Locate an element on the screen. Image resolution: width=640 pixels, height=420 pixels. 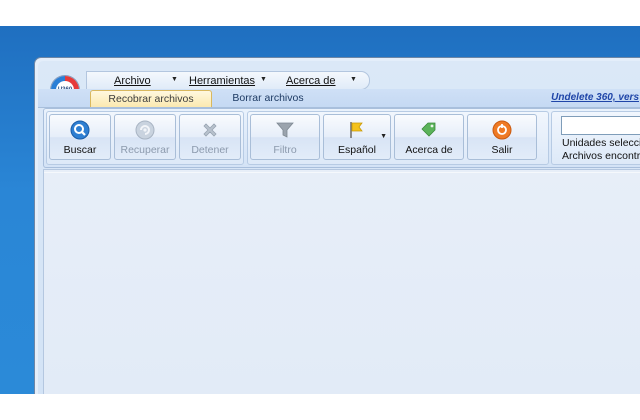
menu-archivo: Archivo is located at coordinates (132, 80).